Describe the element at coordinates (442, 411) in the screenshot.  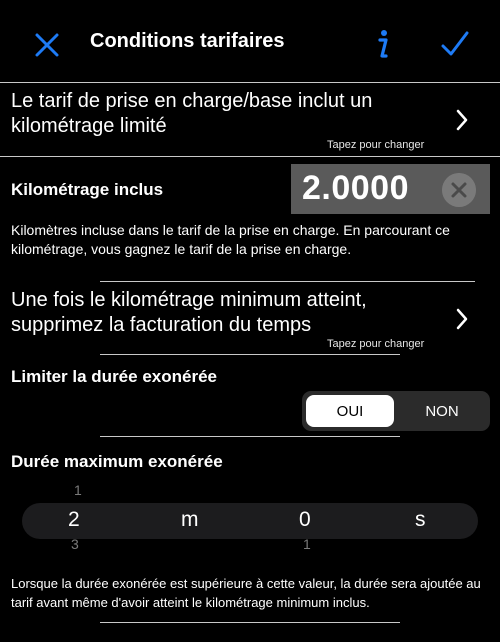
I see `non-segment: NON` at that location.